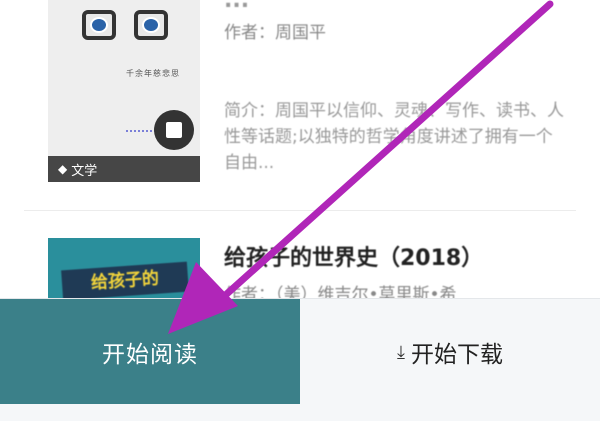  Describe the element at coordinates (249, 33) in the screenshot. I see `author-label: 作者：` at that location.